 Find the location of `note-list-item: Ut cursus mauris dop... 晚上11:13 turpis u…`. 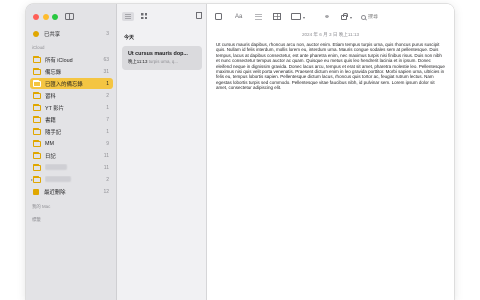

note-list-item: Ut cursus mauris dop... 晚上11:13 turpis u… is located at coordinates (162, 58).